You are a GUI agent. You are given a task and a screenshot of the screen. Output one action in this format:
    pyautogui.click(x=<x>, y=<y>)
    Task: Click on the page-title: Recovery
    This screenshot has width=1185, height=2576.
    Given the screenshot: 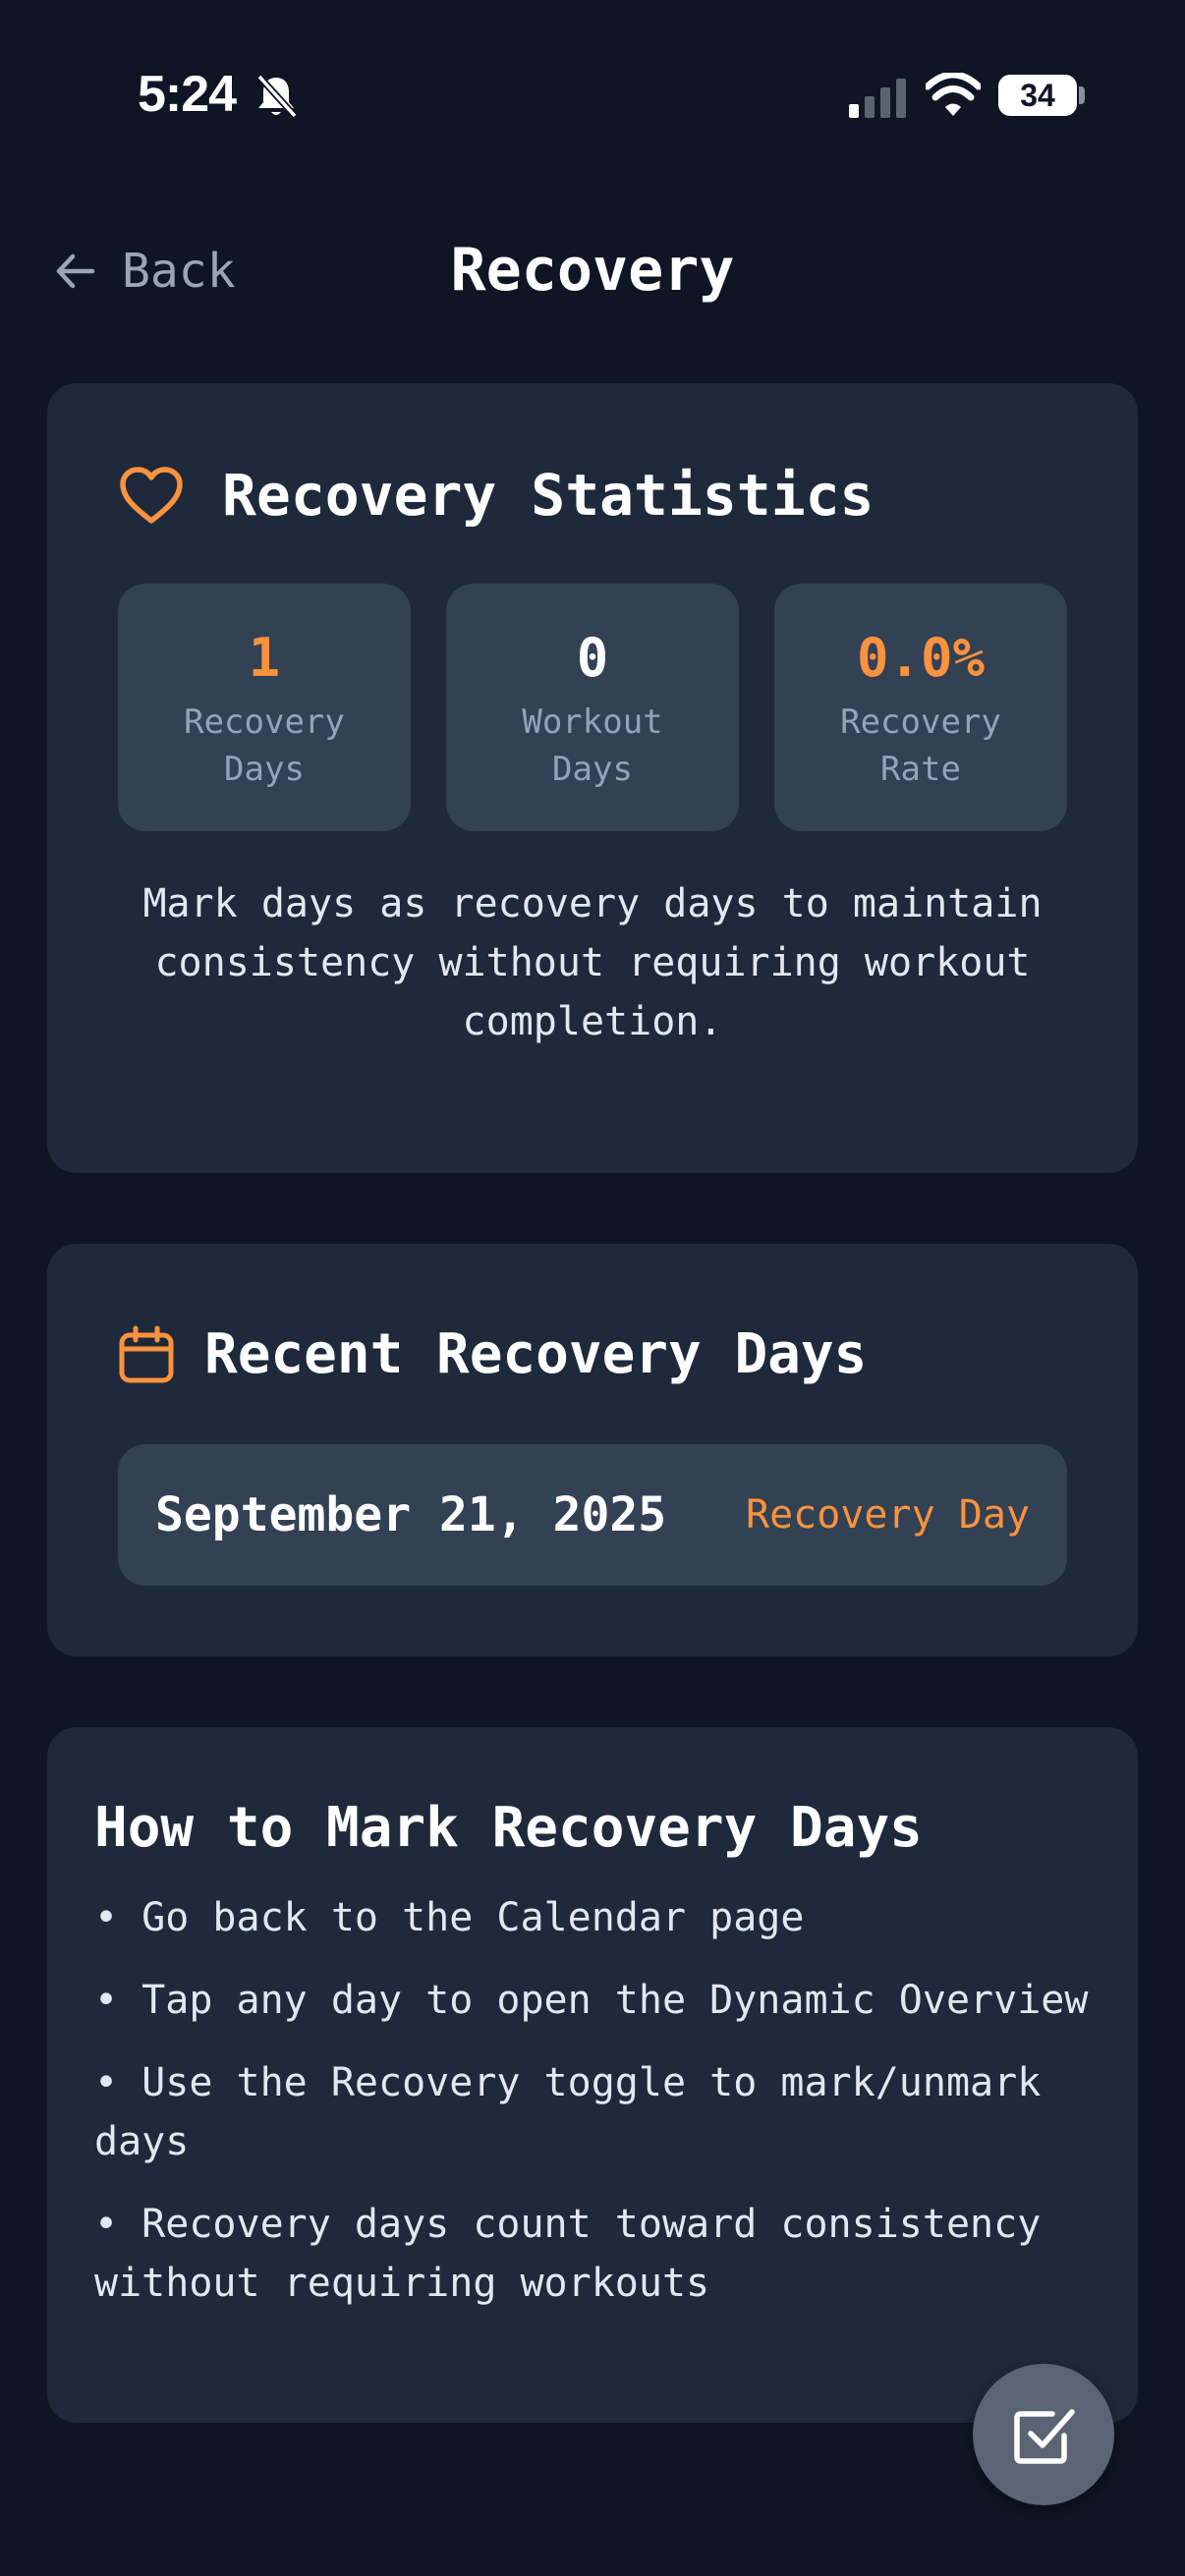 What is the action you would take?
    pyautogui.click(x=592, y=270)
    